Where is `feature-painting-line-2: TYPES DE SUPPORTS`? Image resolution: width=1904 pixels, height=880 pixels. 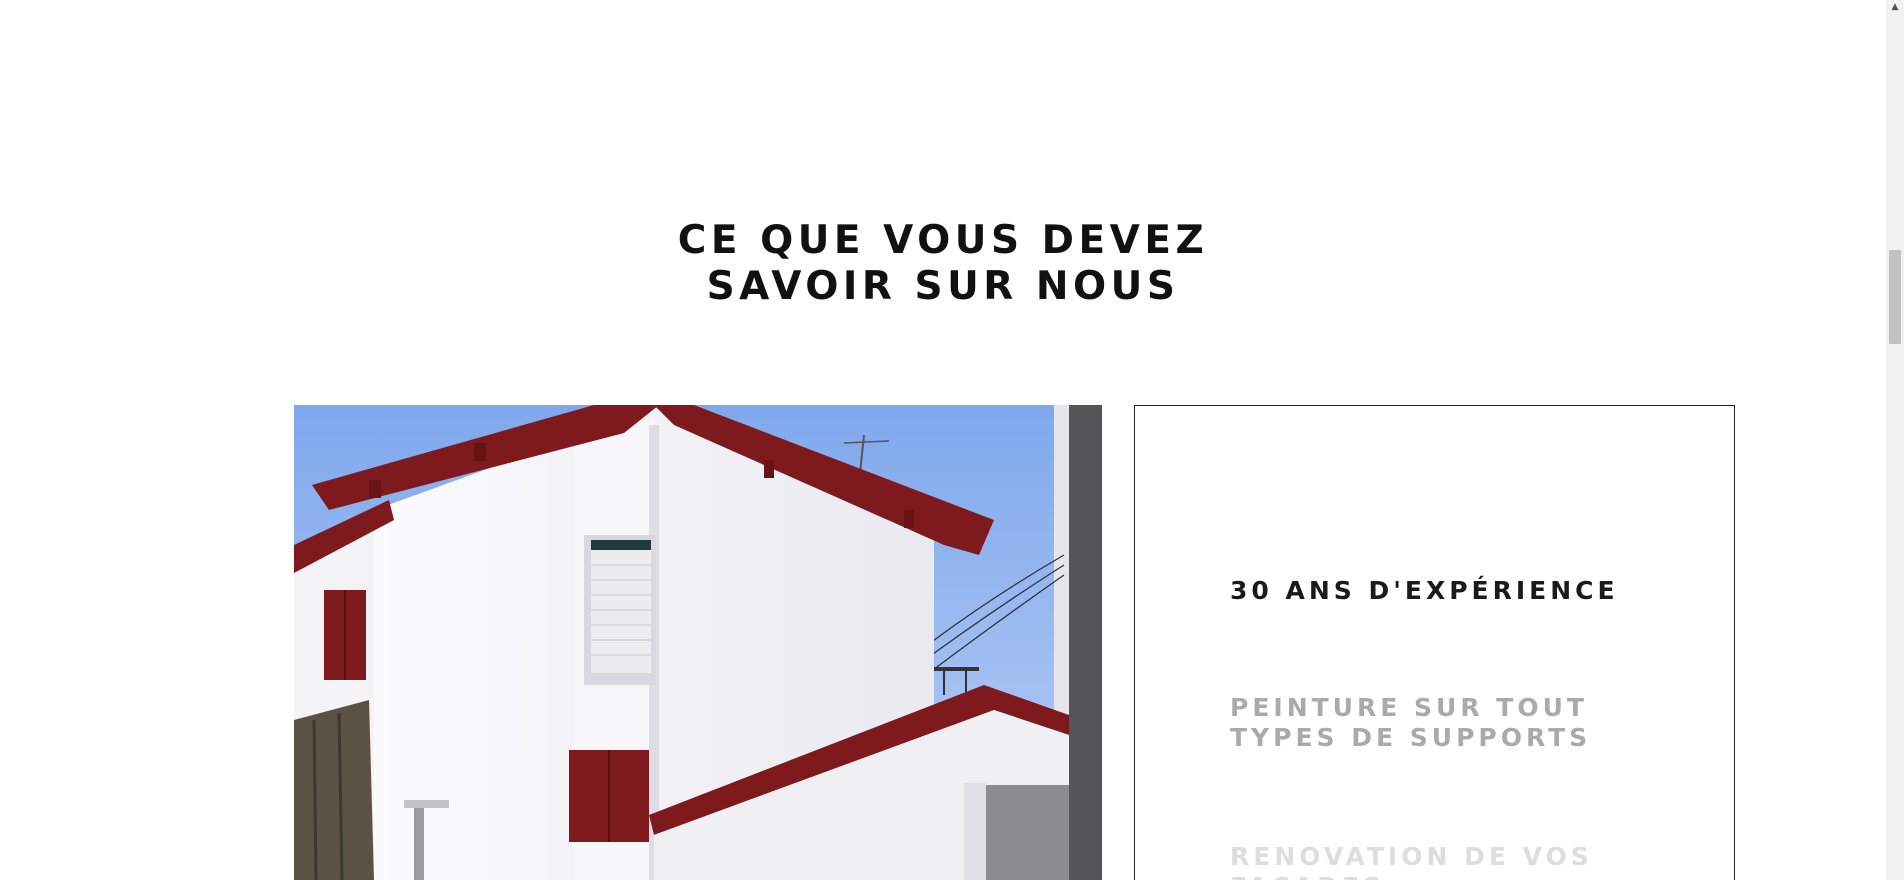 feature-painting-line-2: TYPES DE SUPPORTS is located at coordinates (1411, 737).